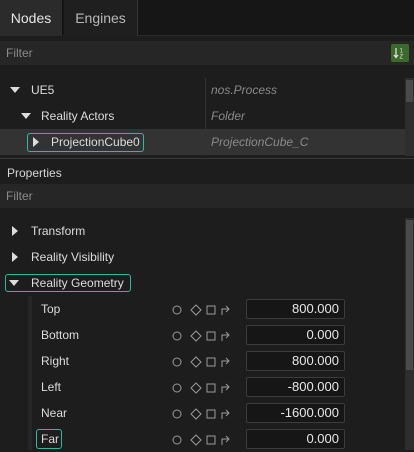  I want to click on tab-engines: Engines, so click(101, 18).